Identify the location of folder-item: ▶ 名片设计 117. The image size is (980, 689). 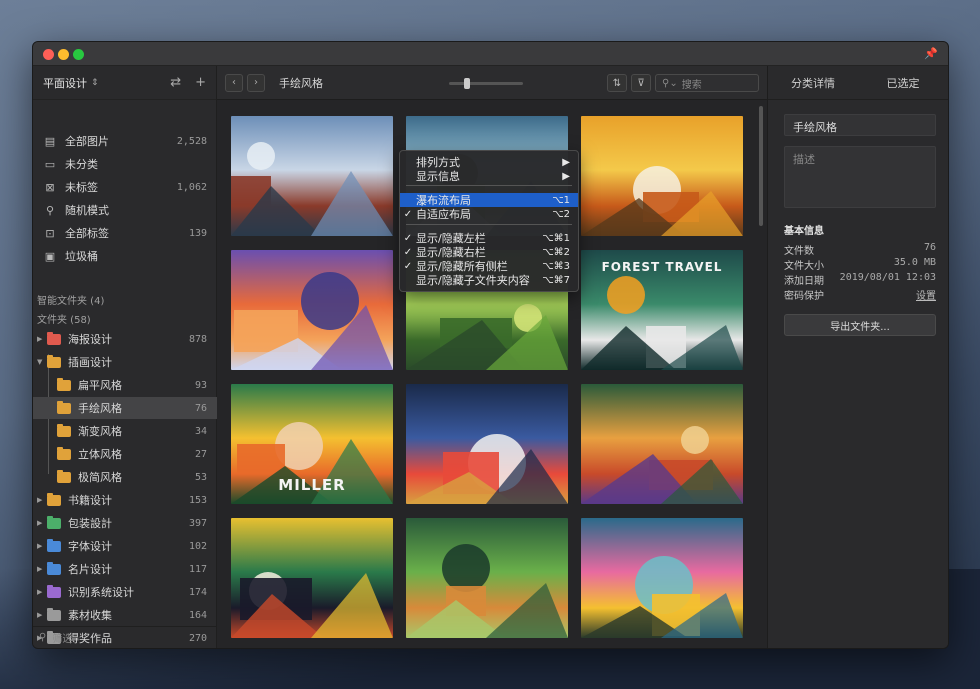
(125, 569).